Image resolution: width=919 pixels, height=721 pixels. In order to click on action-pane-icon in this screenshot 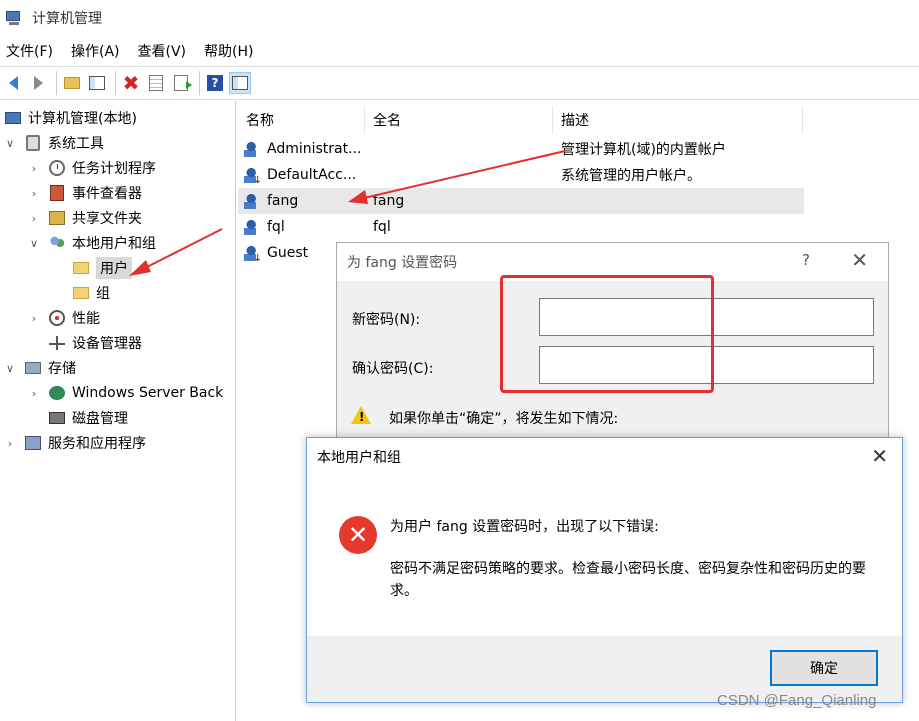, I will do `click(240, 83)`.